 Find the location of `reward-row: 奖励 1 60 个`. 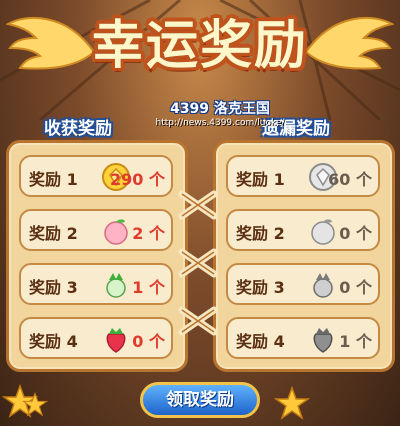

reward-row: 奖励 1 60 个 is located at coordinates (303, 176).